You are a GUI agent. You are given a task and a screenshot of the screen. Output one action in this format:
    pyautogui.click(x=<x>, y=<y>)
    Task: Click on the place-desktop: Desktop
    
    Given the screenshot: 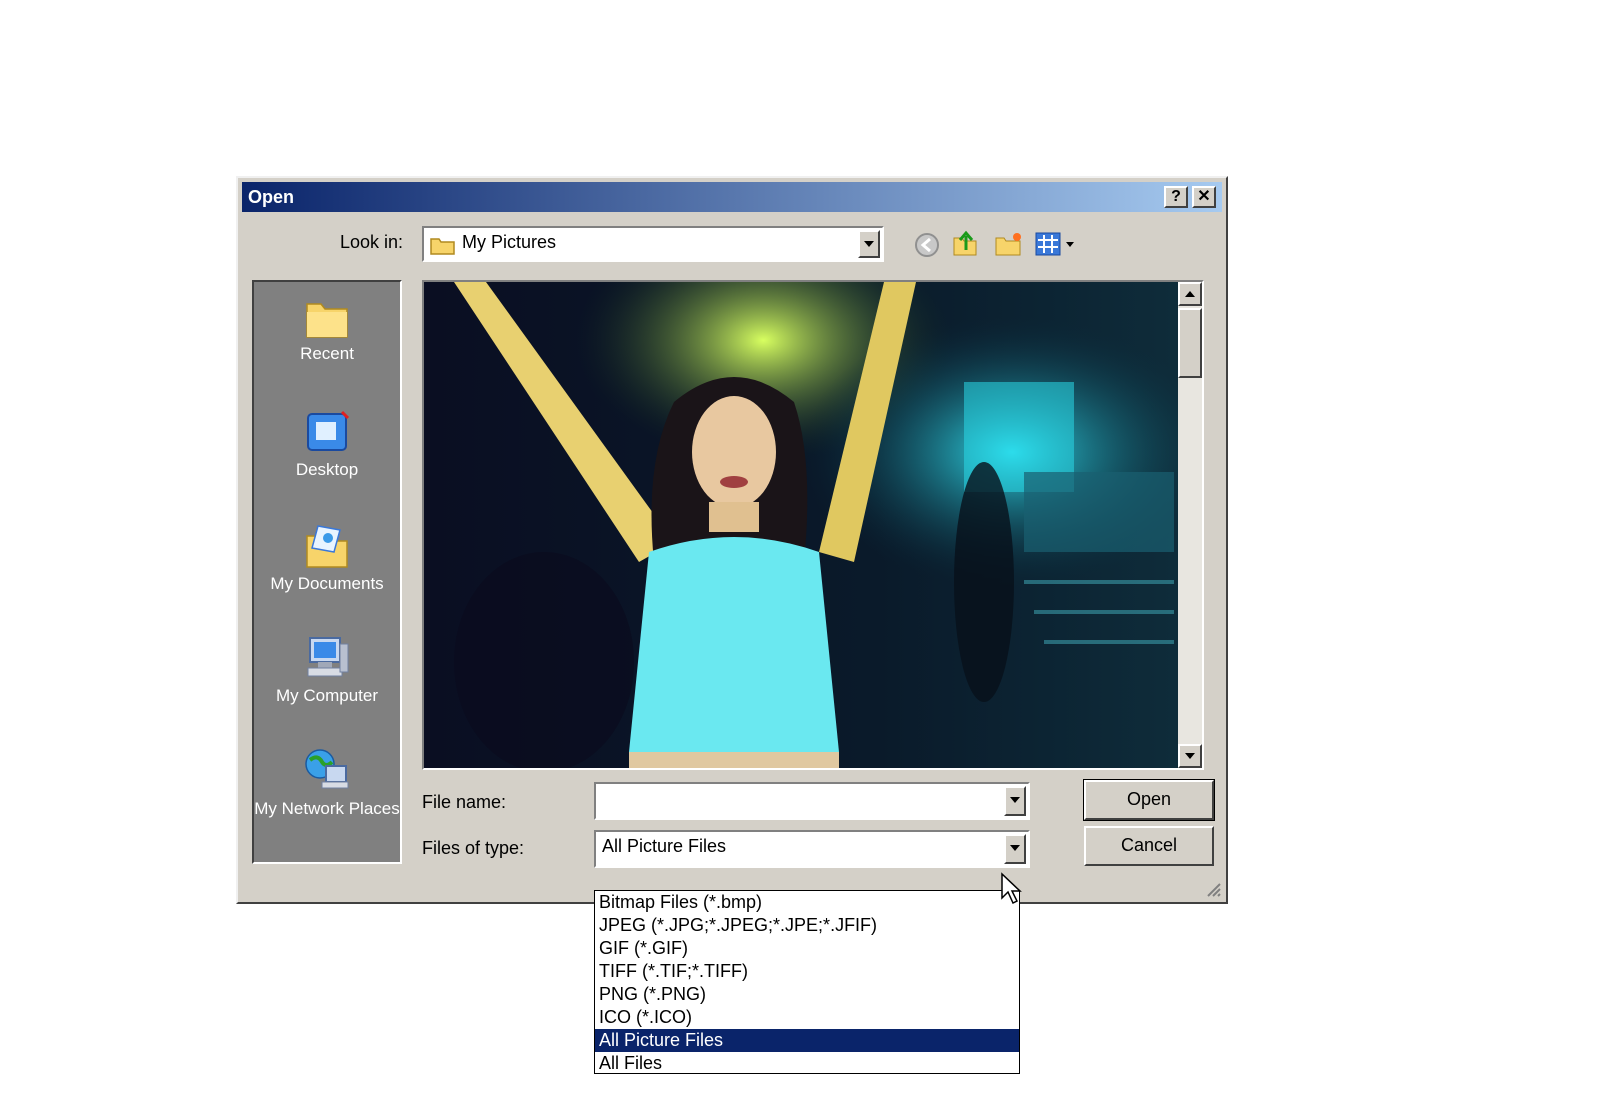 What is the action you would take?
    pyautogui.click(x=327, y=444)
    